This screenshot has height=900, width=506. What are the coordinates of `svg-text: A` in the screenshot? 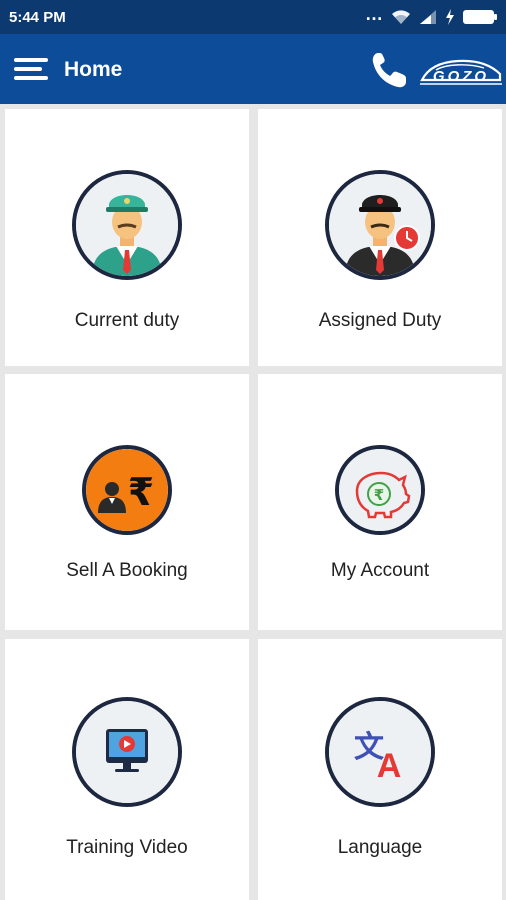 It's located at (389, 766).